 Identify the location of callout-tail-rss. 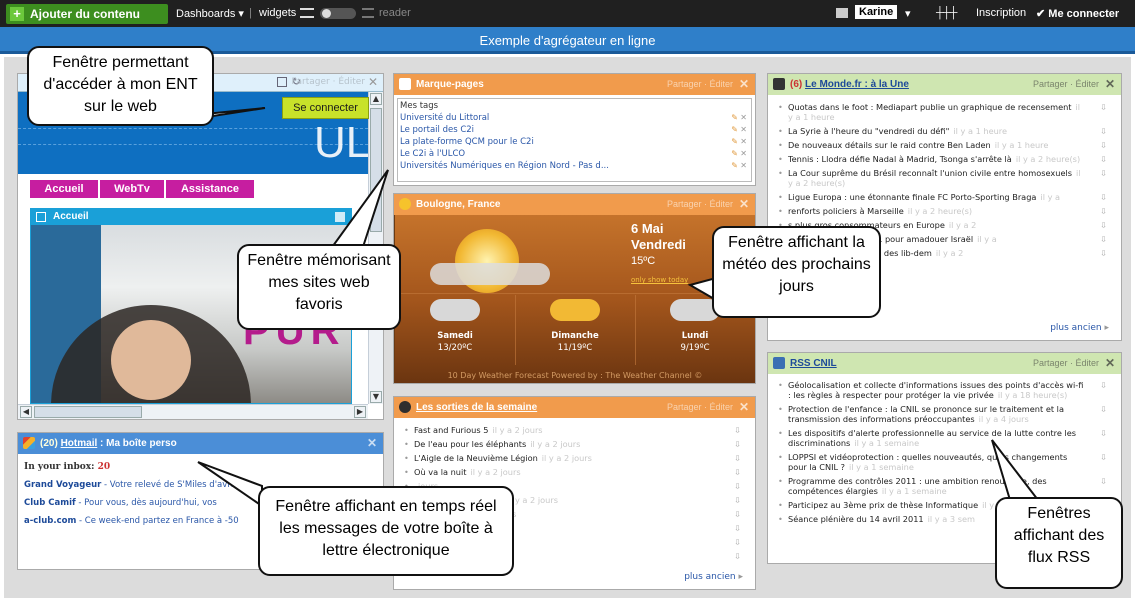
(1016, 470).